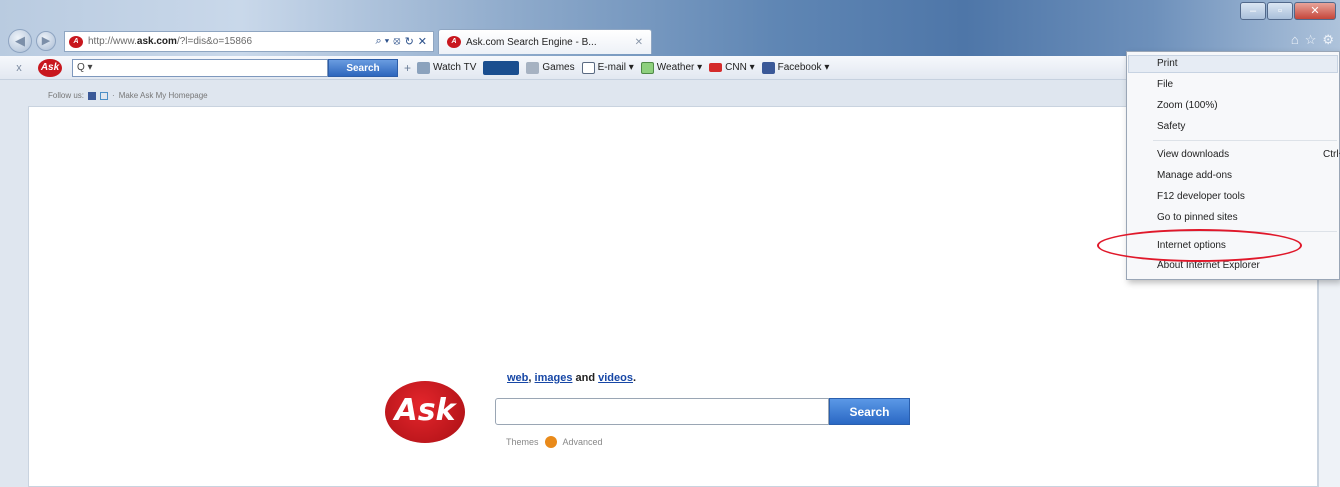 The image size is (1340, 487). I want to click on menu-item-file: File, so click(1165, 84).